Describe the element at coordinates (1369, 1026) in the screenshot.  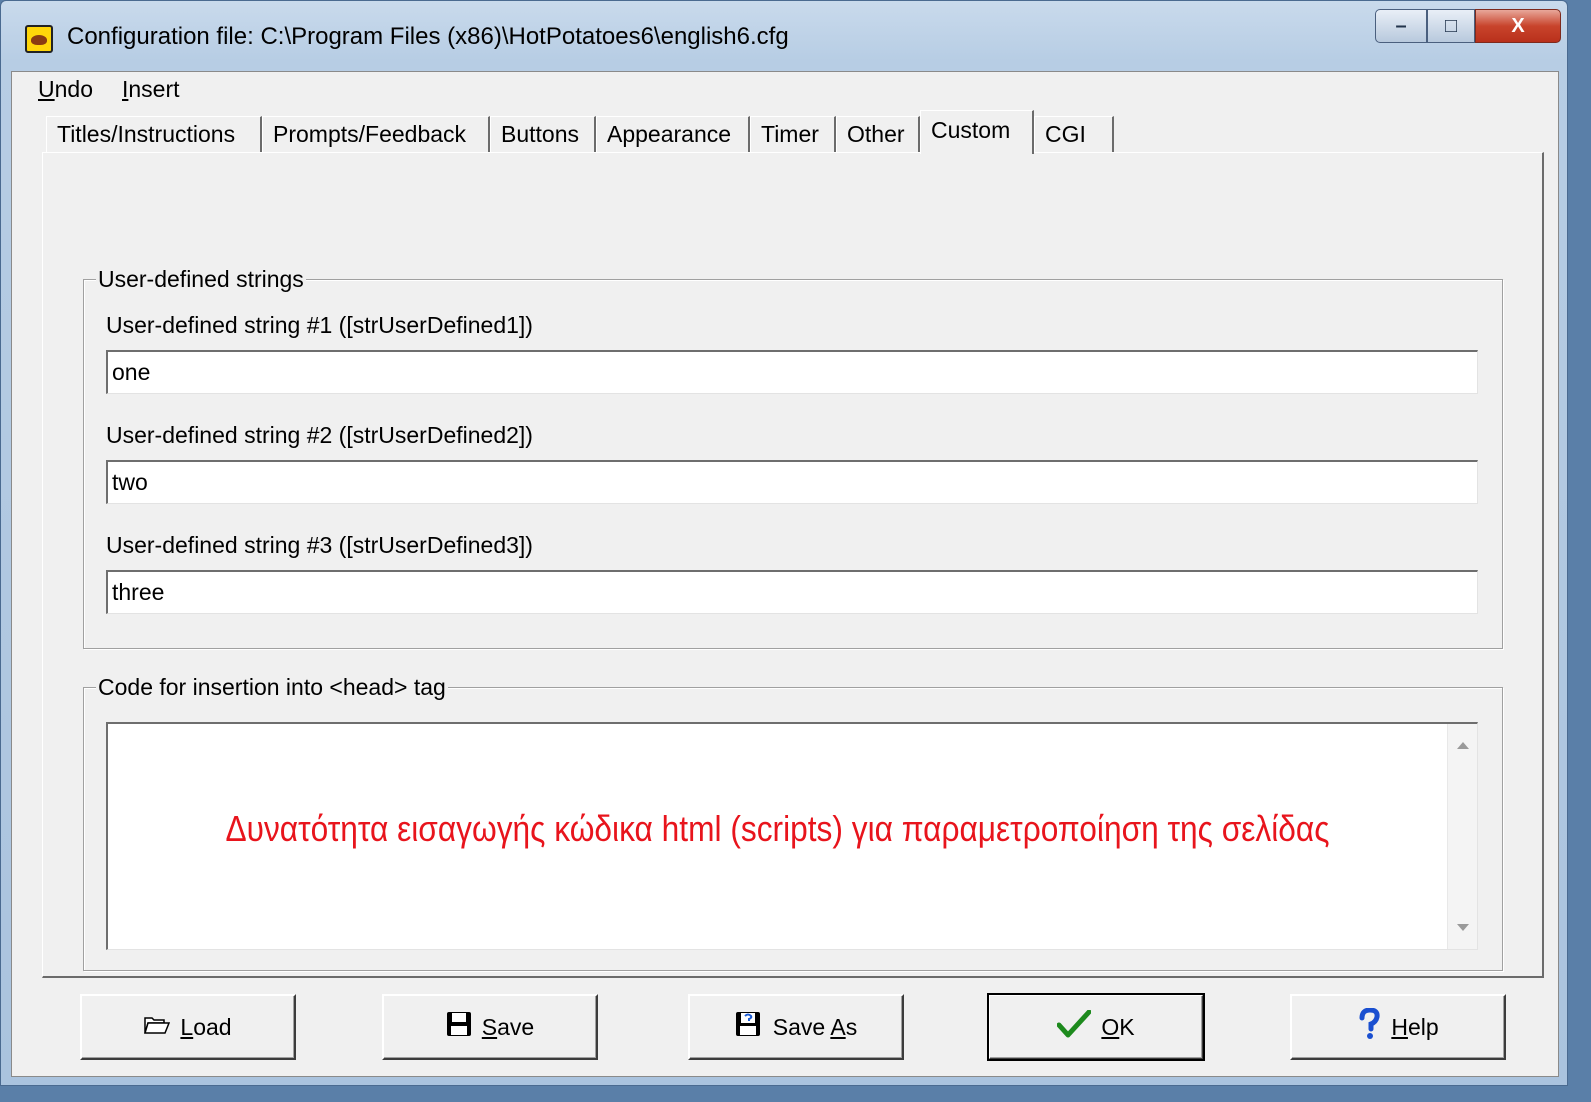
I see `question-mark-icon` at that location.